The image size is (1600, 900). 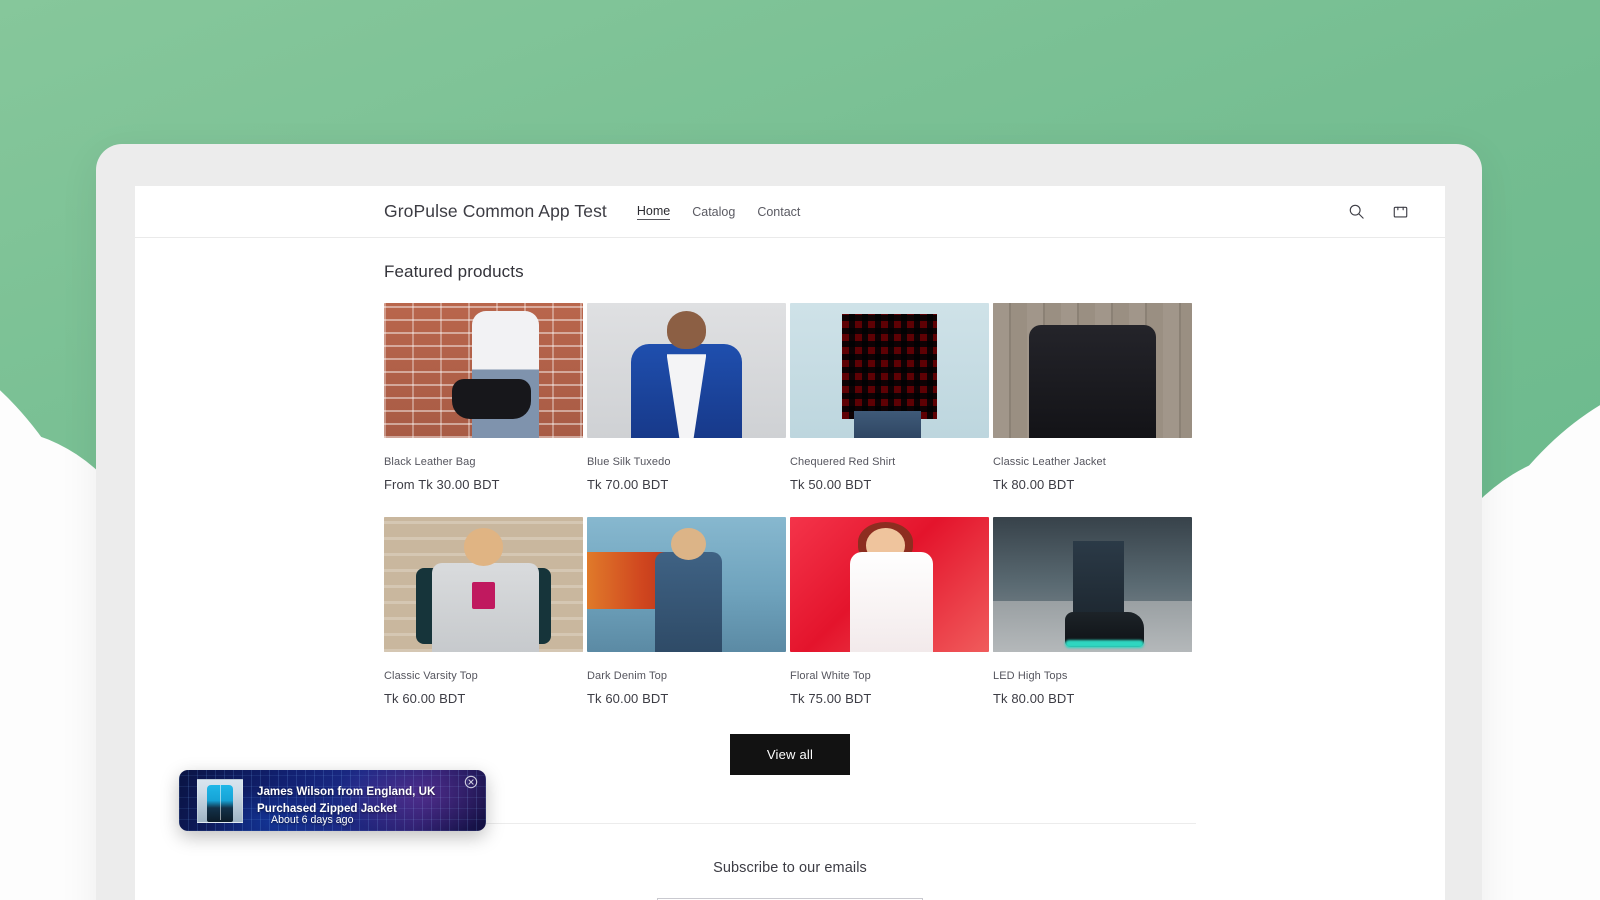 I want to click on product-name: Floral White Top, so click(x=830, y=676).